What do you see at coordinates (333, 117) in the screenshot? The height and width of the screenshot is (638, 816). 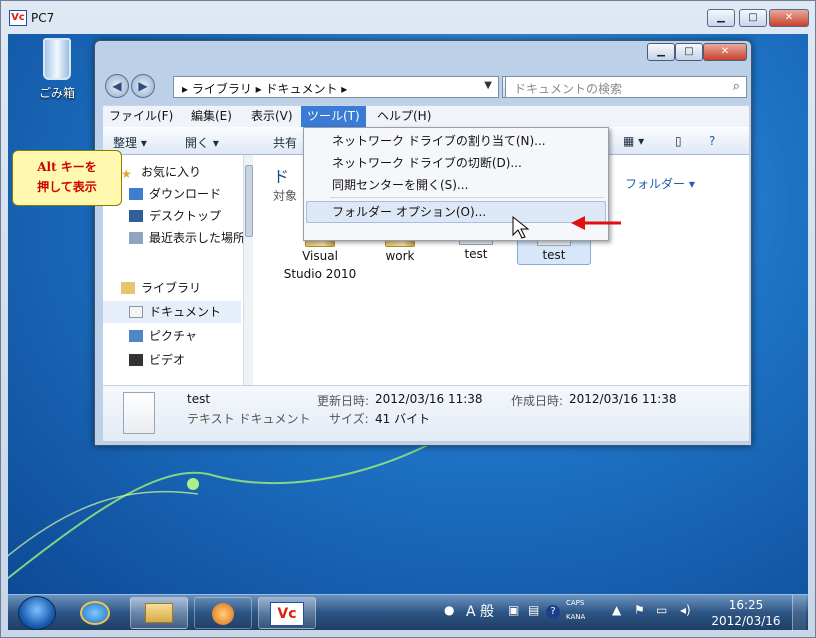 I see `menu-tools: ツール(T)` at bounding box center [333, 117].